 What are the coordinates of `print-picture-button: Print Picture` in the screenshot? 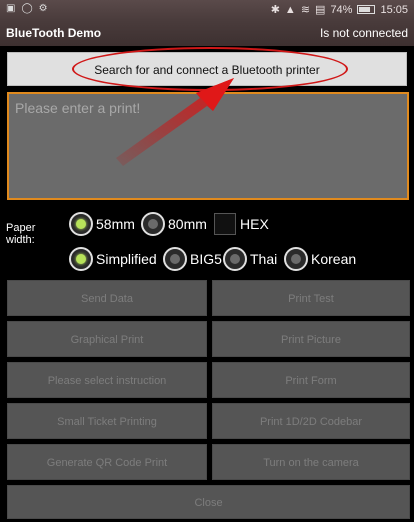 It's located at (311, 339).